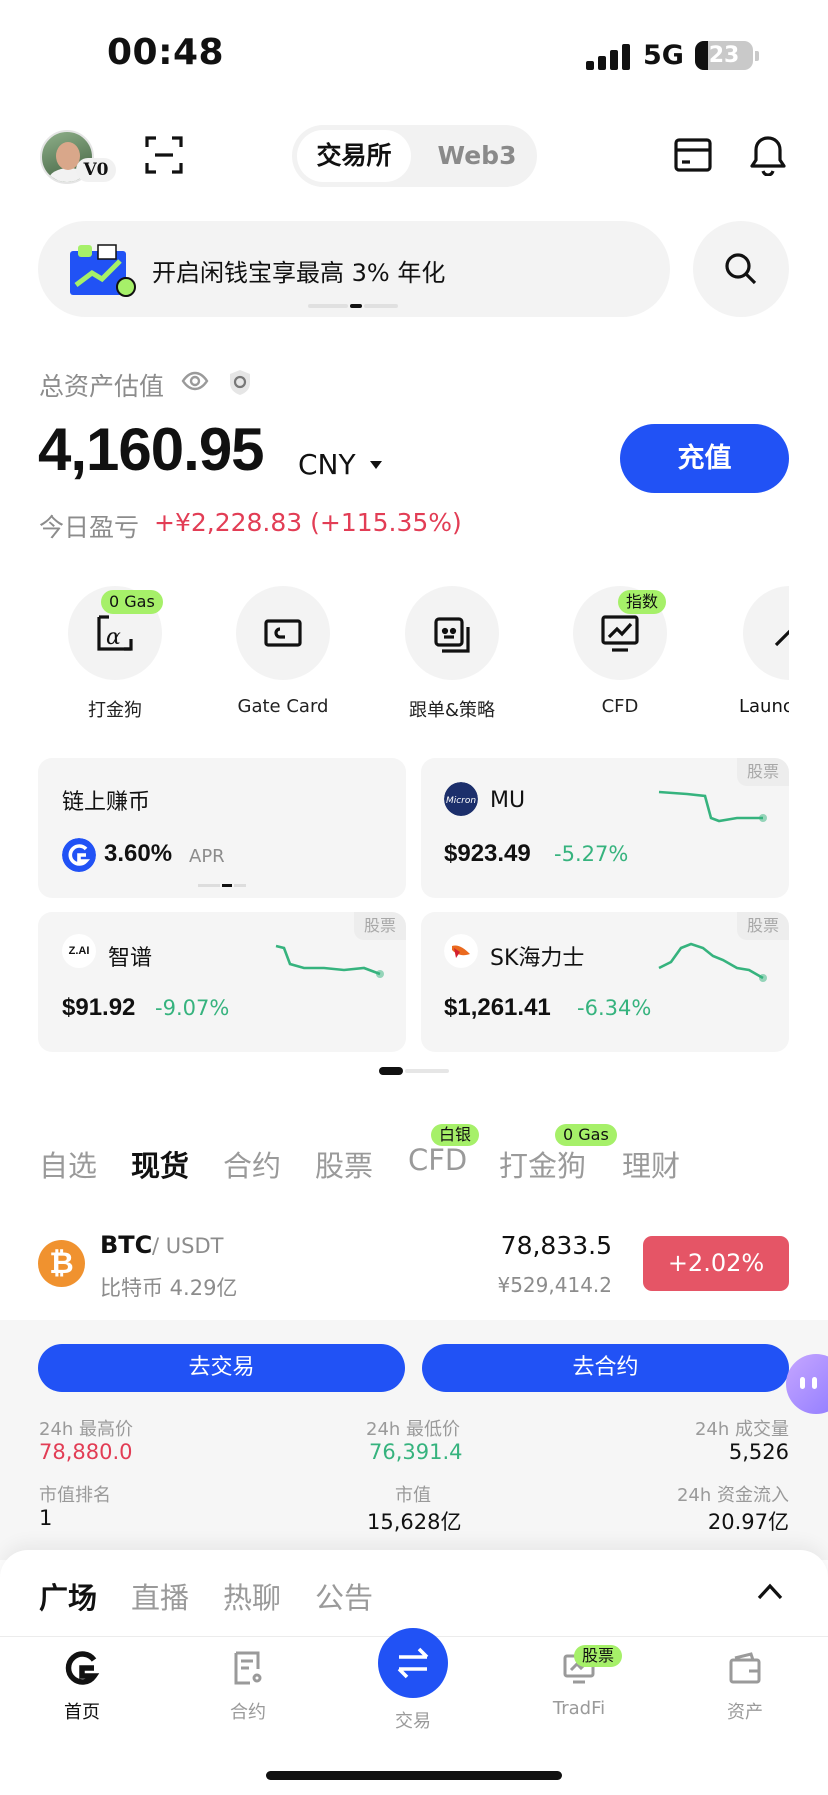  I want to click on tile-price: $91.92, so click(99, 1007).